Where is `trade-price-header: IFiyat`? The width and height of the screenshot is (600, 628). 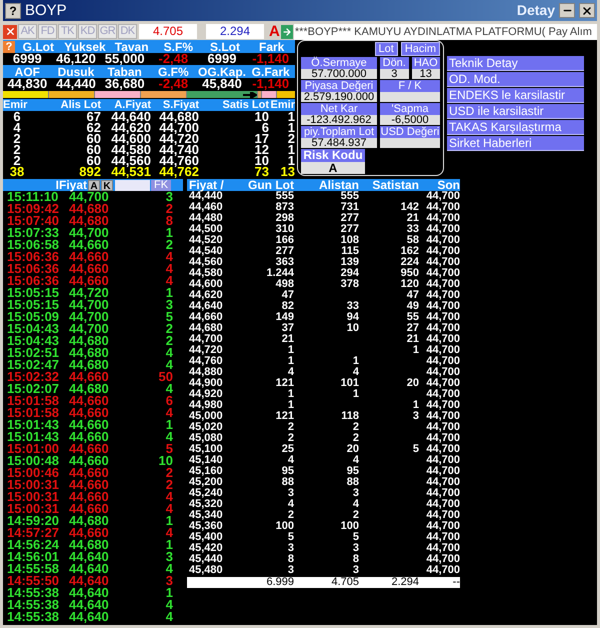
trade-price-header: IFiyat is located at coordinates (71, 185).